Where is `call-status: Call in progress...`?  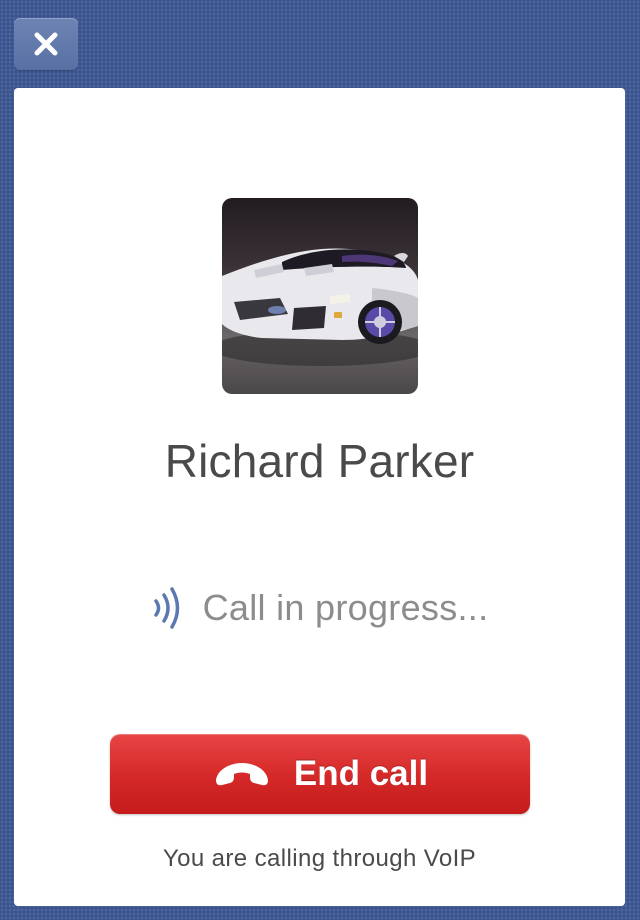 call-status: Call in progress... is located at coordinates (319, 608).